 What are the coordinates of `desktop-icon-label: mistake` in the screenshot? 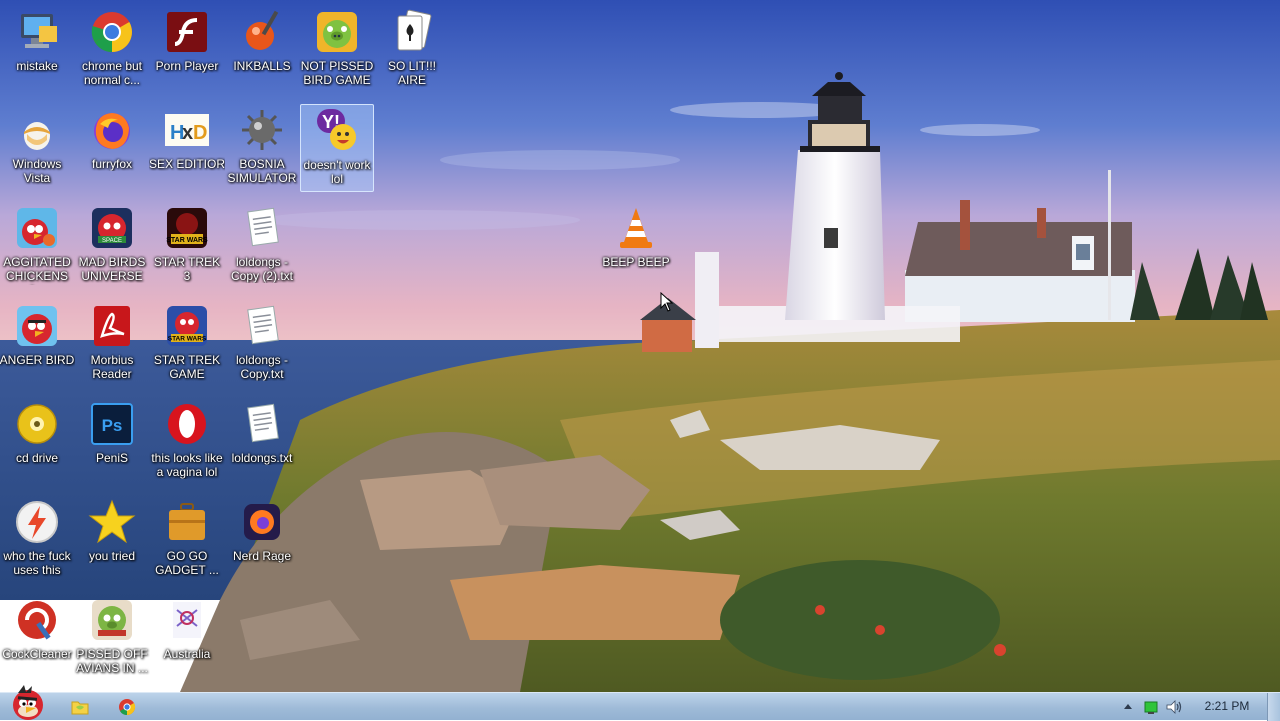 It's located at (37, 66).